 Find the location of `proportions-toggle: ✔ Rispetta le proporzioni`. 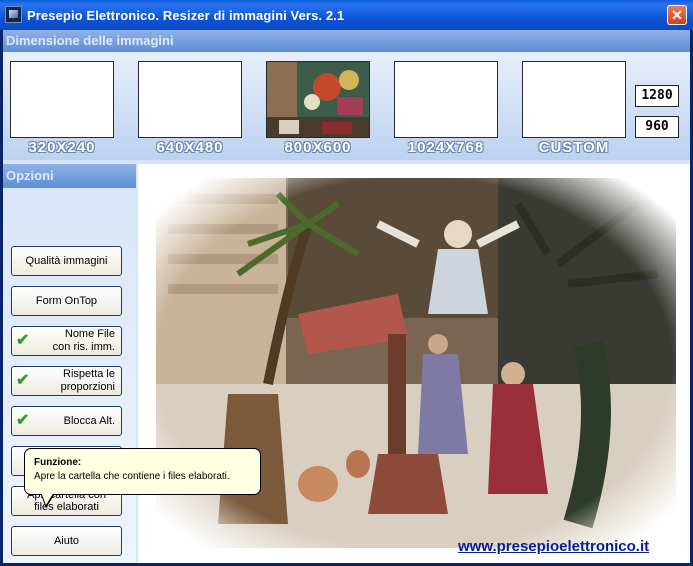

proportions-toggle: ✔ Rispetta le proporzioni is located at coordinates (66, 381).